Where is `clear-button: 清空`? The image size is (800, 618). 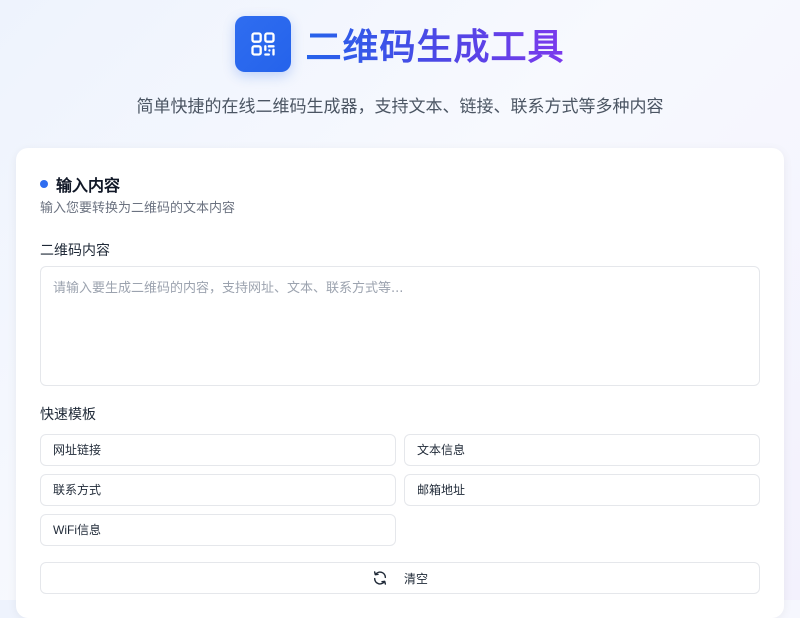
clear-button: 清空 is located at coordinates (400, 578).